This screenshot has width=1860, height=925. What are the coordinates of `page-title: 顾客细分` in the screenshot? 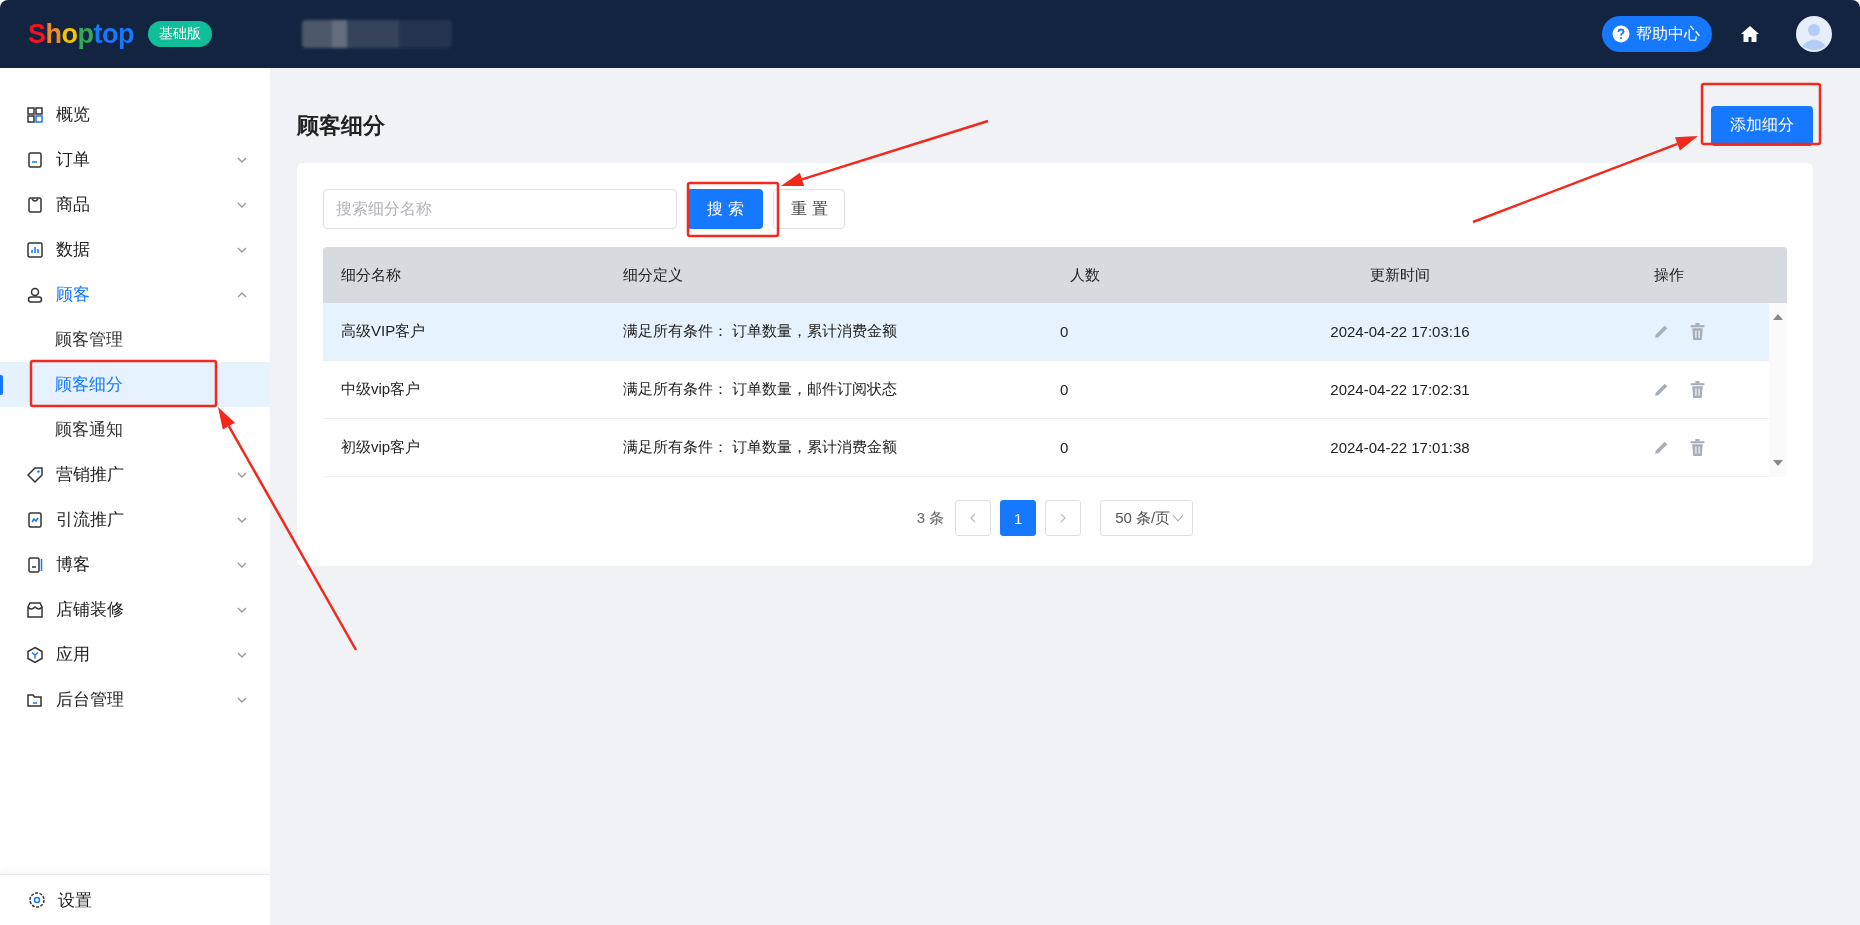 It's located at (341, 125).